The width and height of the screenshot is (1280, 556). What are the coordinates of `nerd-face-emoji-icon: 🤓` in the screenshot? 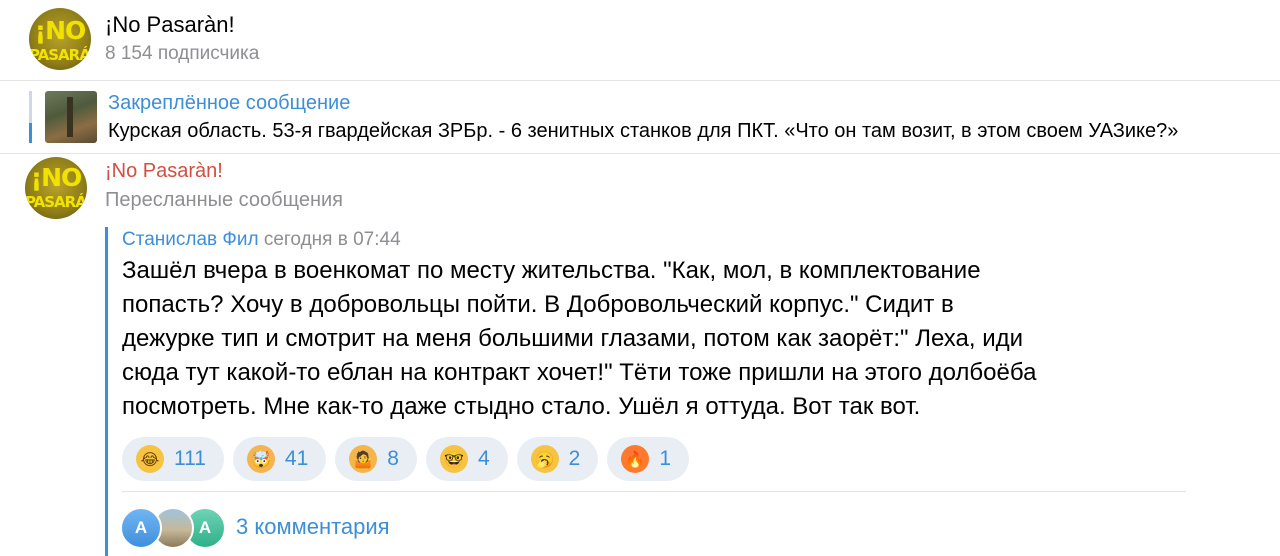 It's located at (453, 459).